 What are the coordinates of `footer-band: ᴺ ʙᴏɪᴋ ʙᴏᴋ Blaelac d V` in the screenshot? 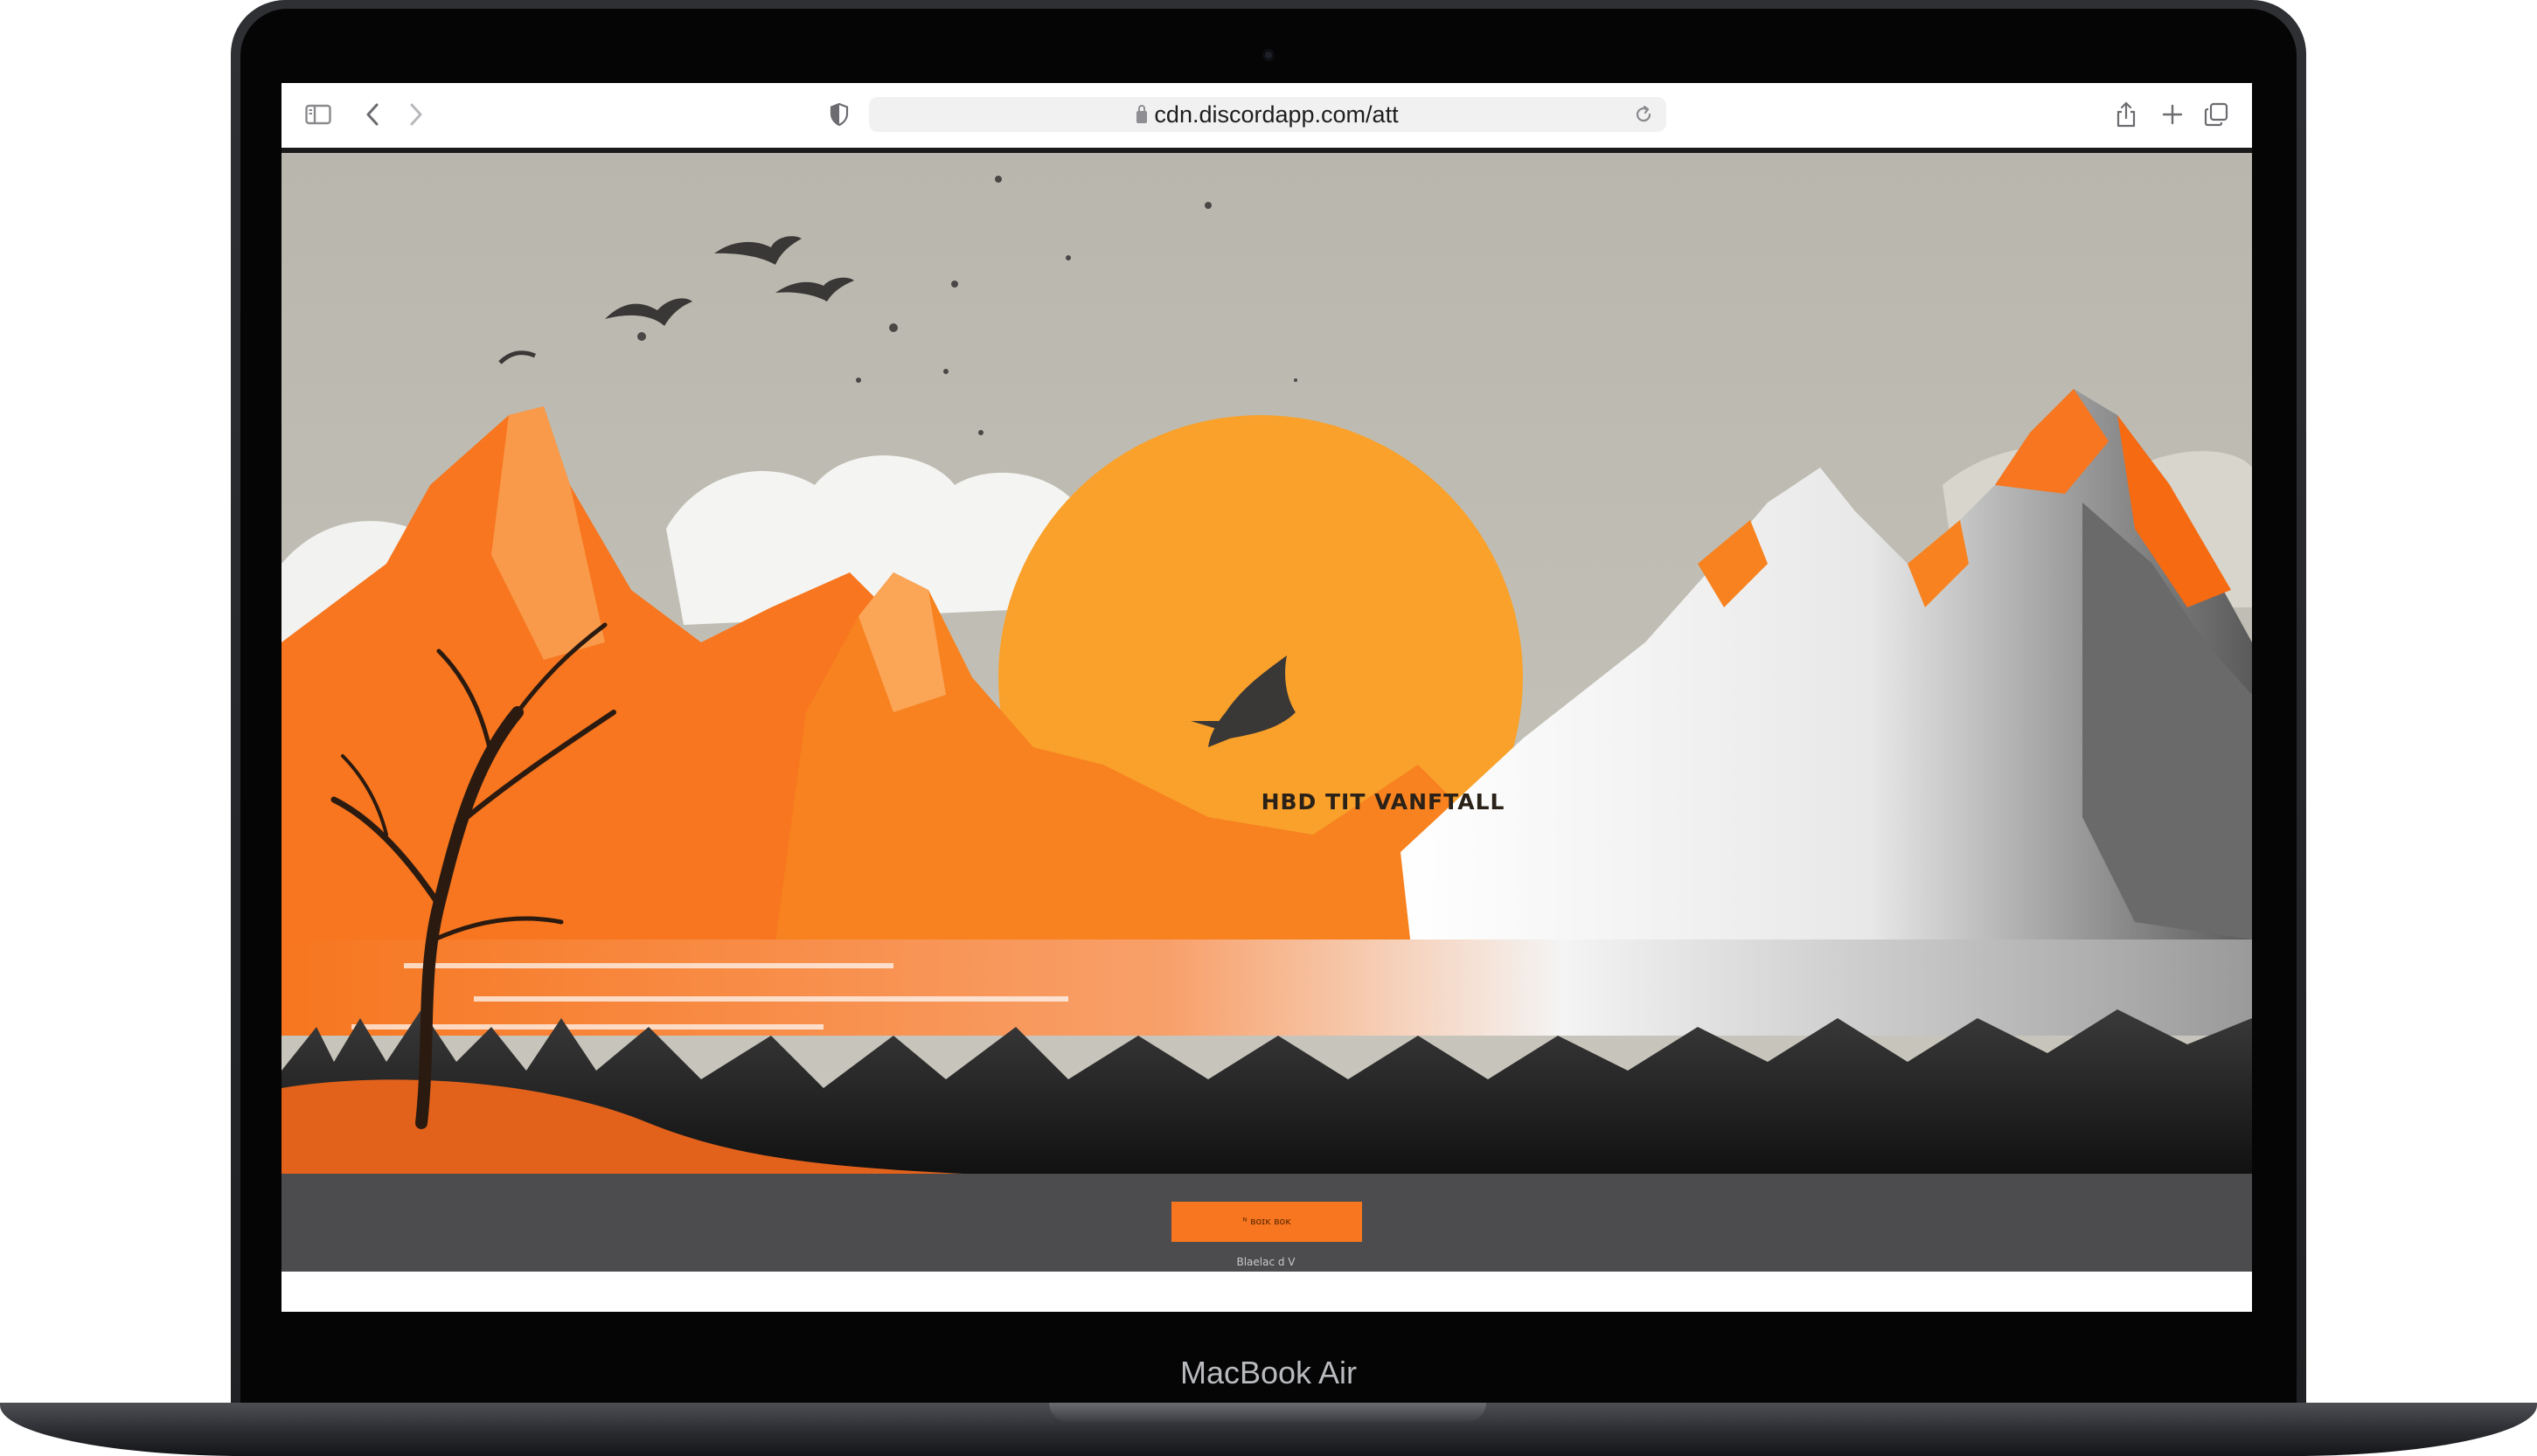 It's located at (1267, 1223).